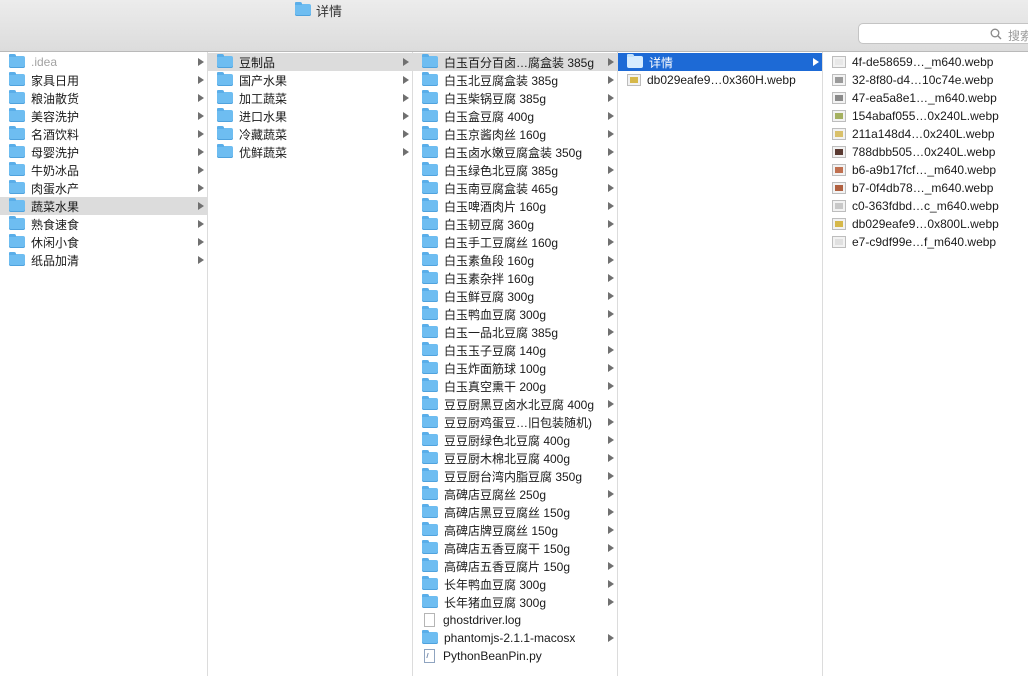 The height and width of the screenshot is (676, 1028). I want to click on folder-item: 白玉手工豆腐丝 160g, so click(515, 242).